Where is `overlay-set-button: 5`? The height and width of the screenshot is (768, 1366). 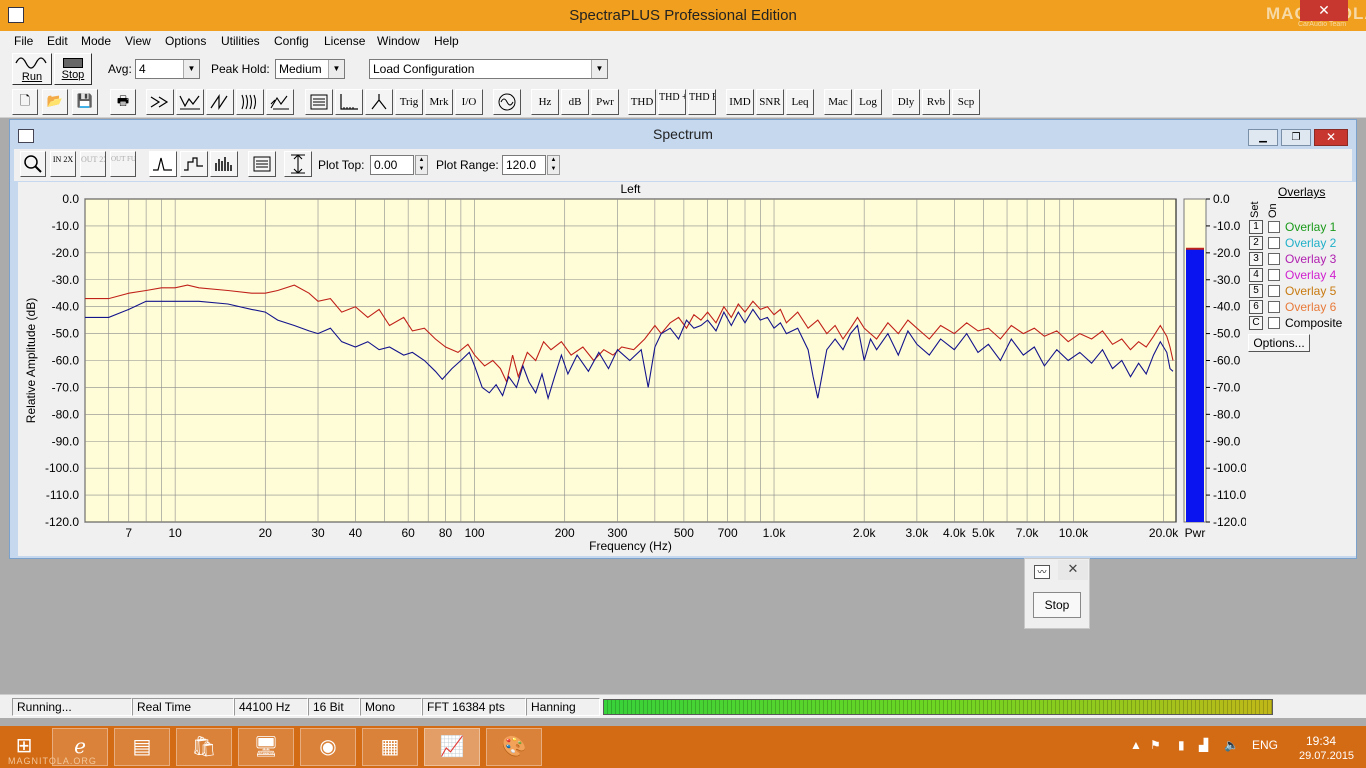 overlay-set-button: 5 is located at coordinates (1256, 291).